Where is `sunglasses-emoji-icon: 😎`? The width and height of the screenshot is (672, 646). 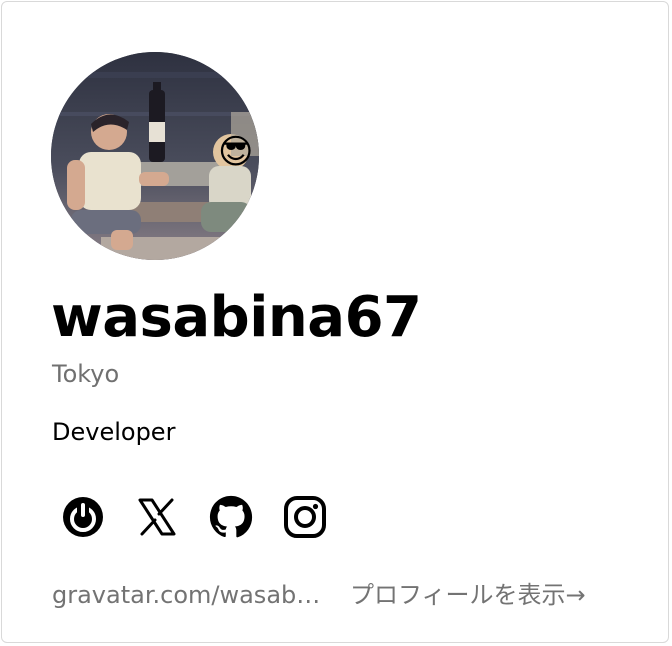
sunglasses-emoji-icon: 😎 is located at coordinates (236, 152).